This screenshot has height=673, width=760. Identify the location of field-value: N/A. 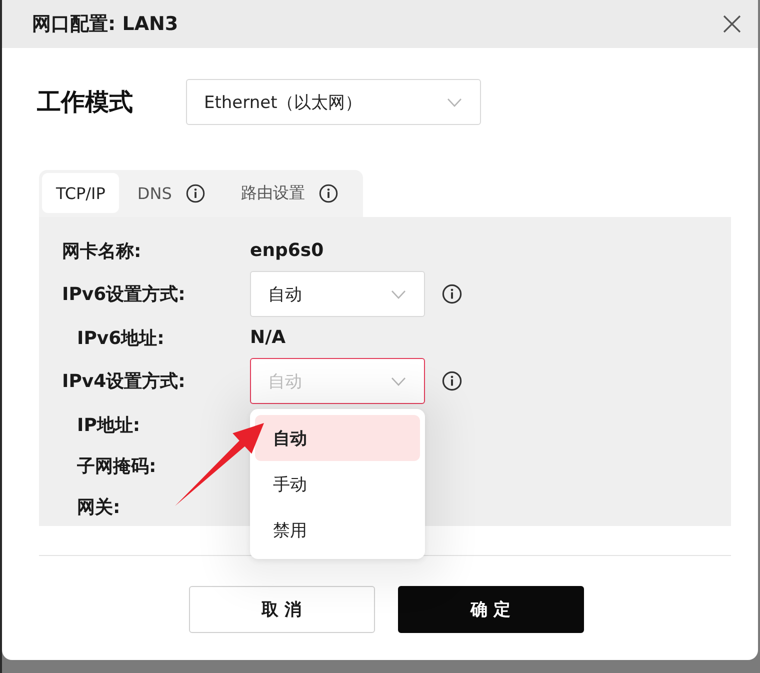
(268, 337).